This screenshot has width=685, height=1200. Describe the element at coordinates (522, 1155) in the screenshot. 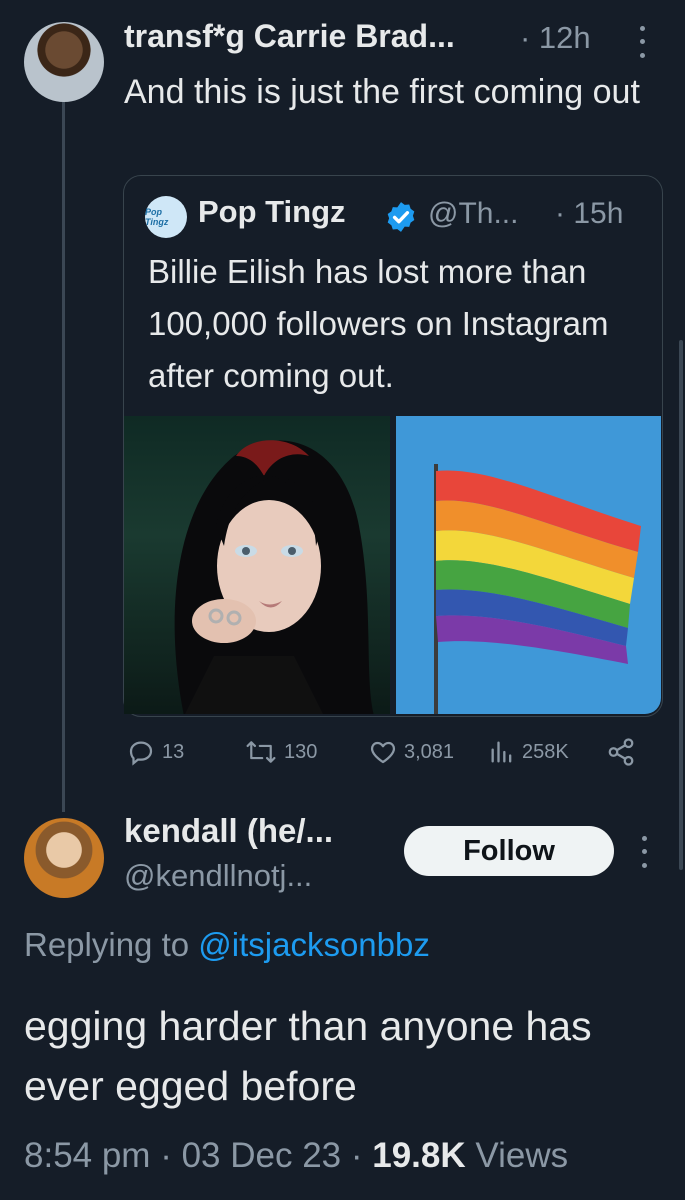

I see `views-label: Views` at that location.